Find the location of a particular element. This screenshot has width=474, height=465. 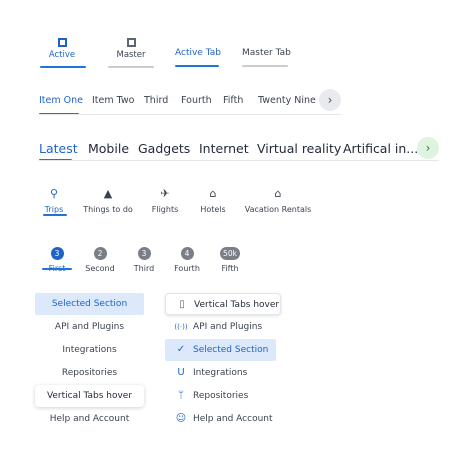

tab-fifth: 50k Fifth is located at coordinates (230, 257).